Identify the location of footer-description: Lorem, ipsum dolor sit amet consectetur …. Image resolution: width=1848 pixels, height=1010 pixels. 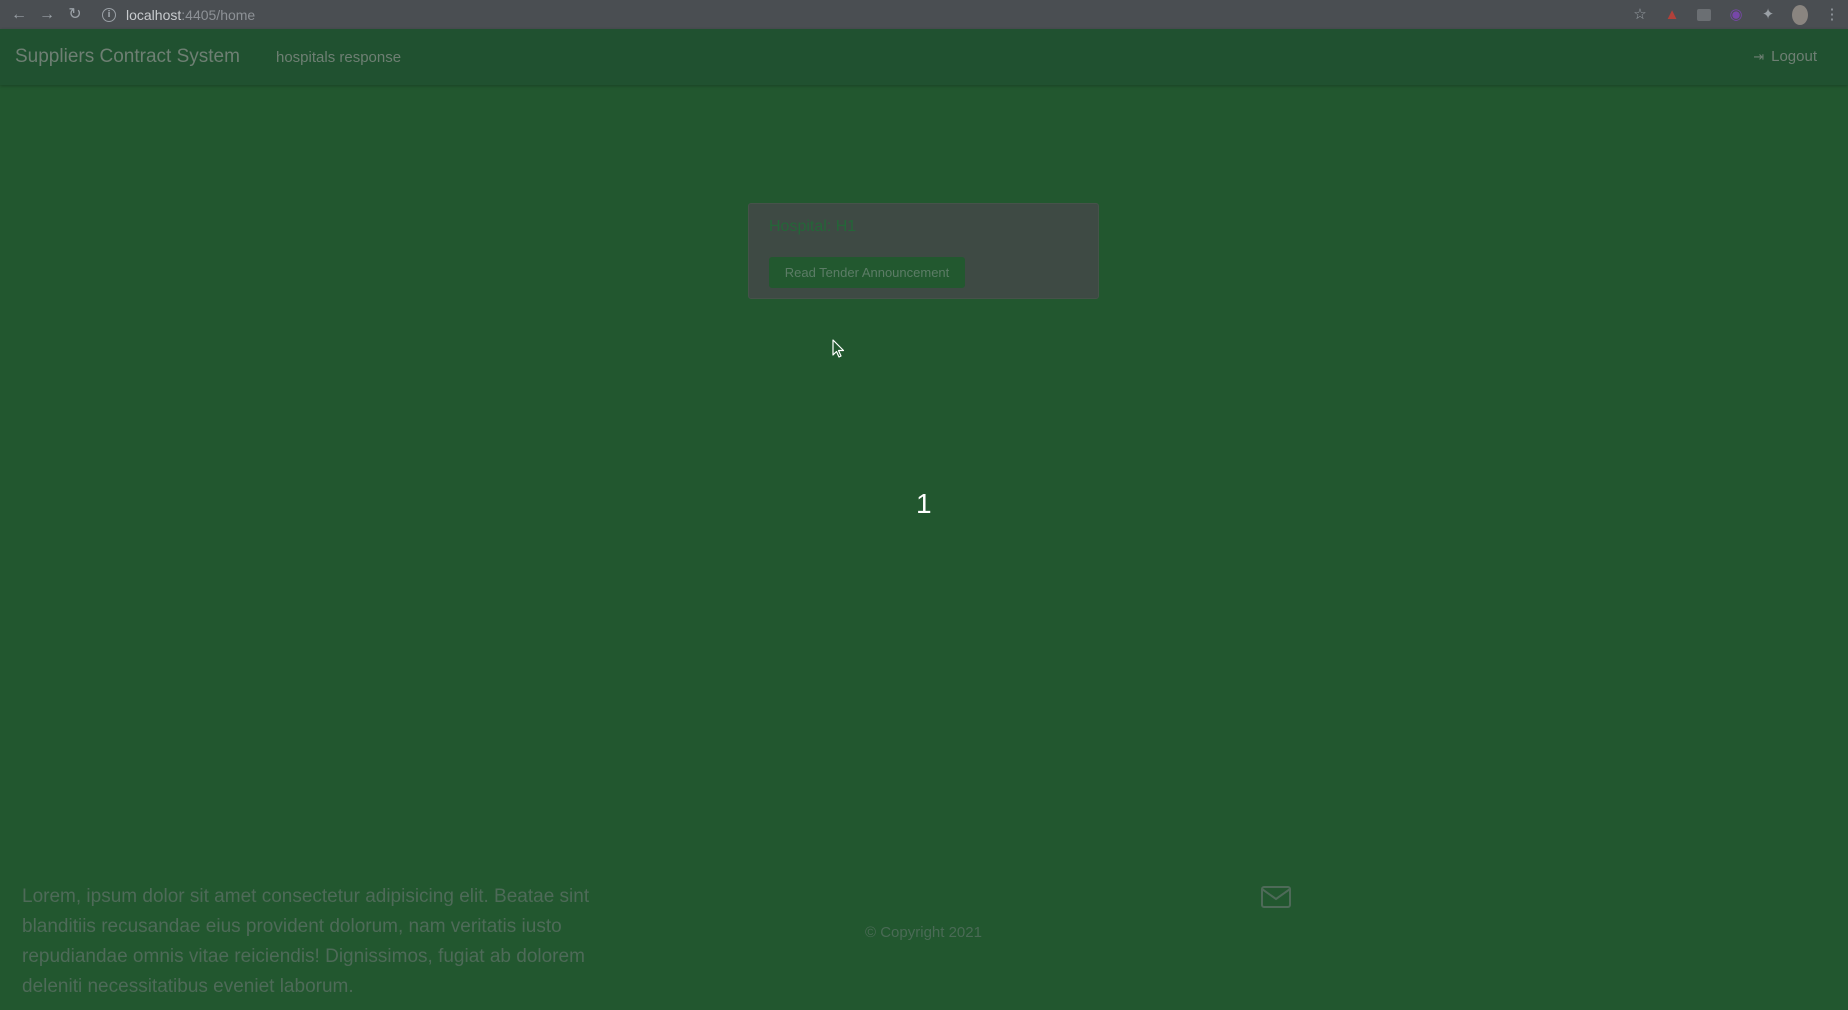
(306, 941).